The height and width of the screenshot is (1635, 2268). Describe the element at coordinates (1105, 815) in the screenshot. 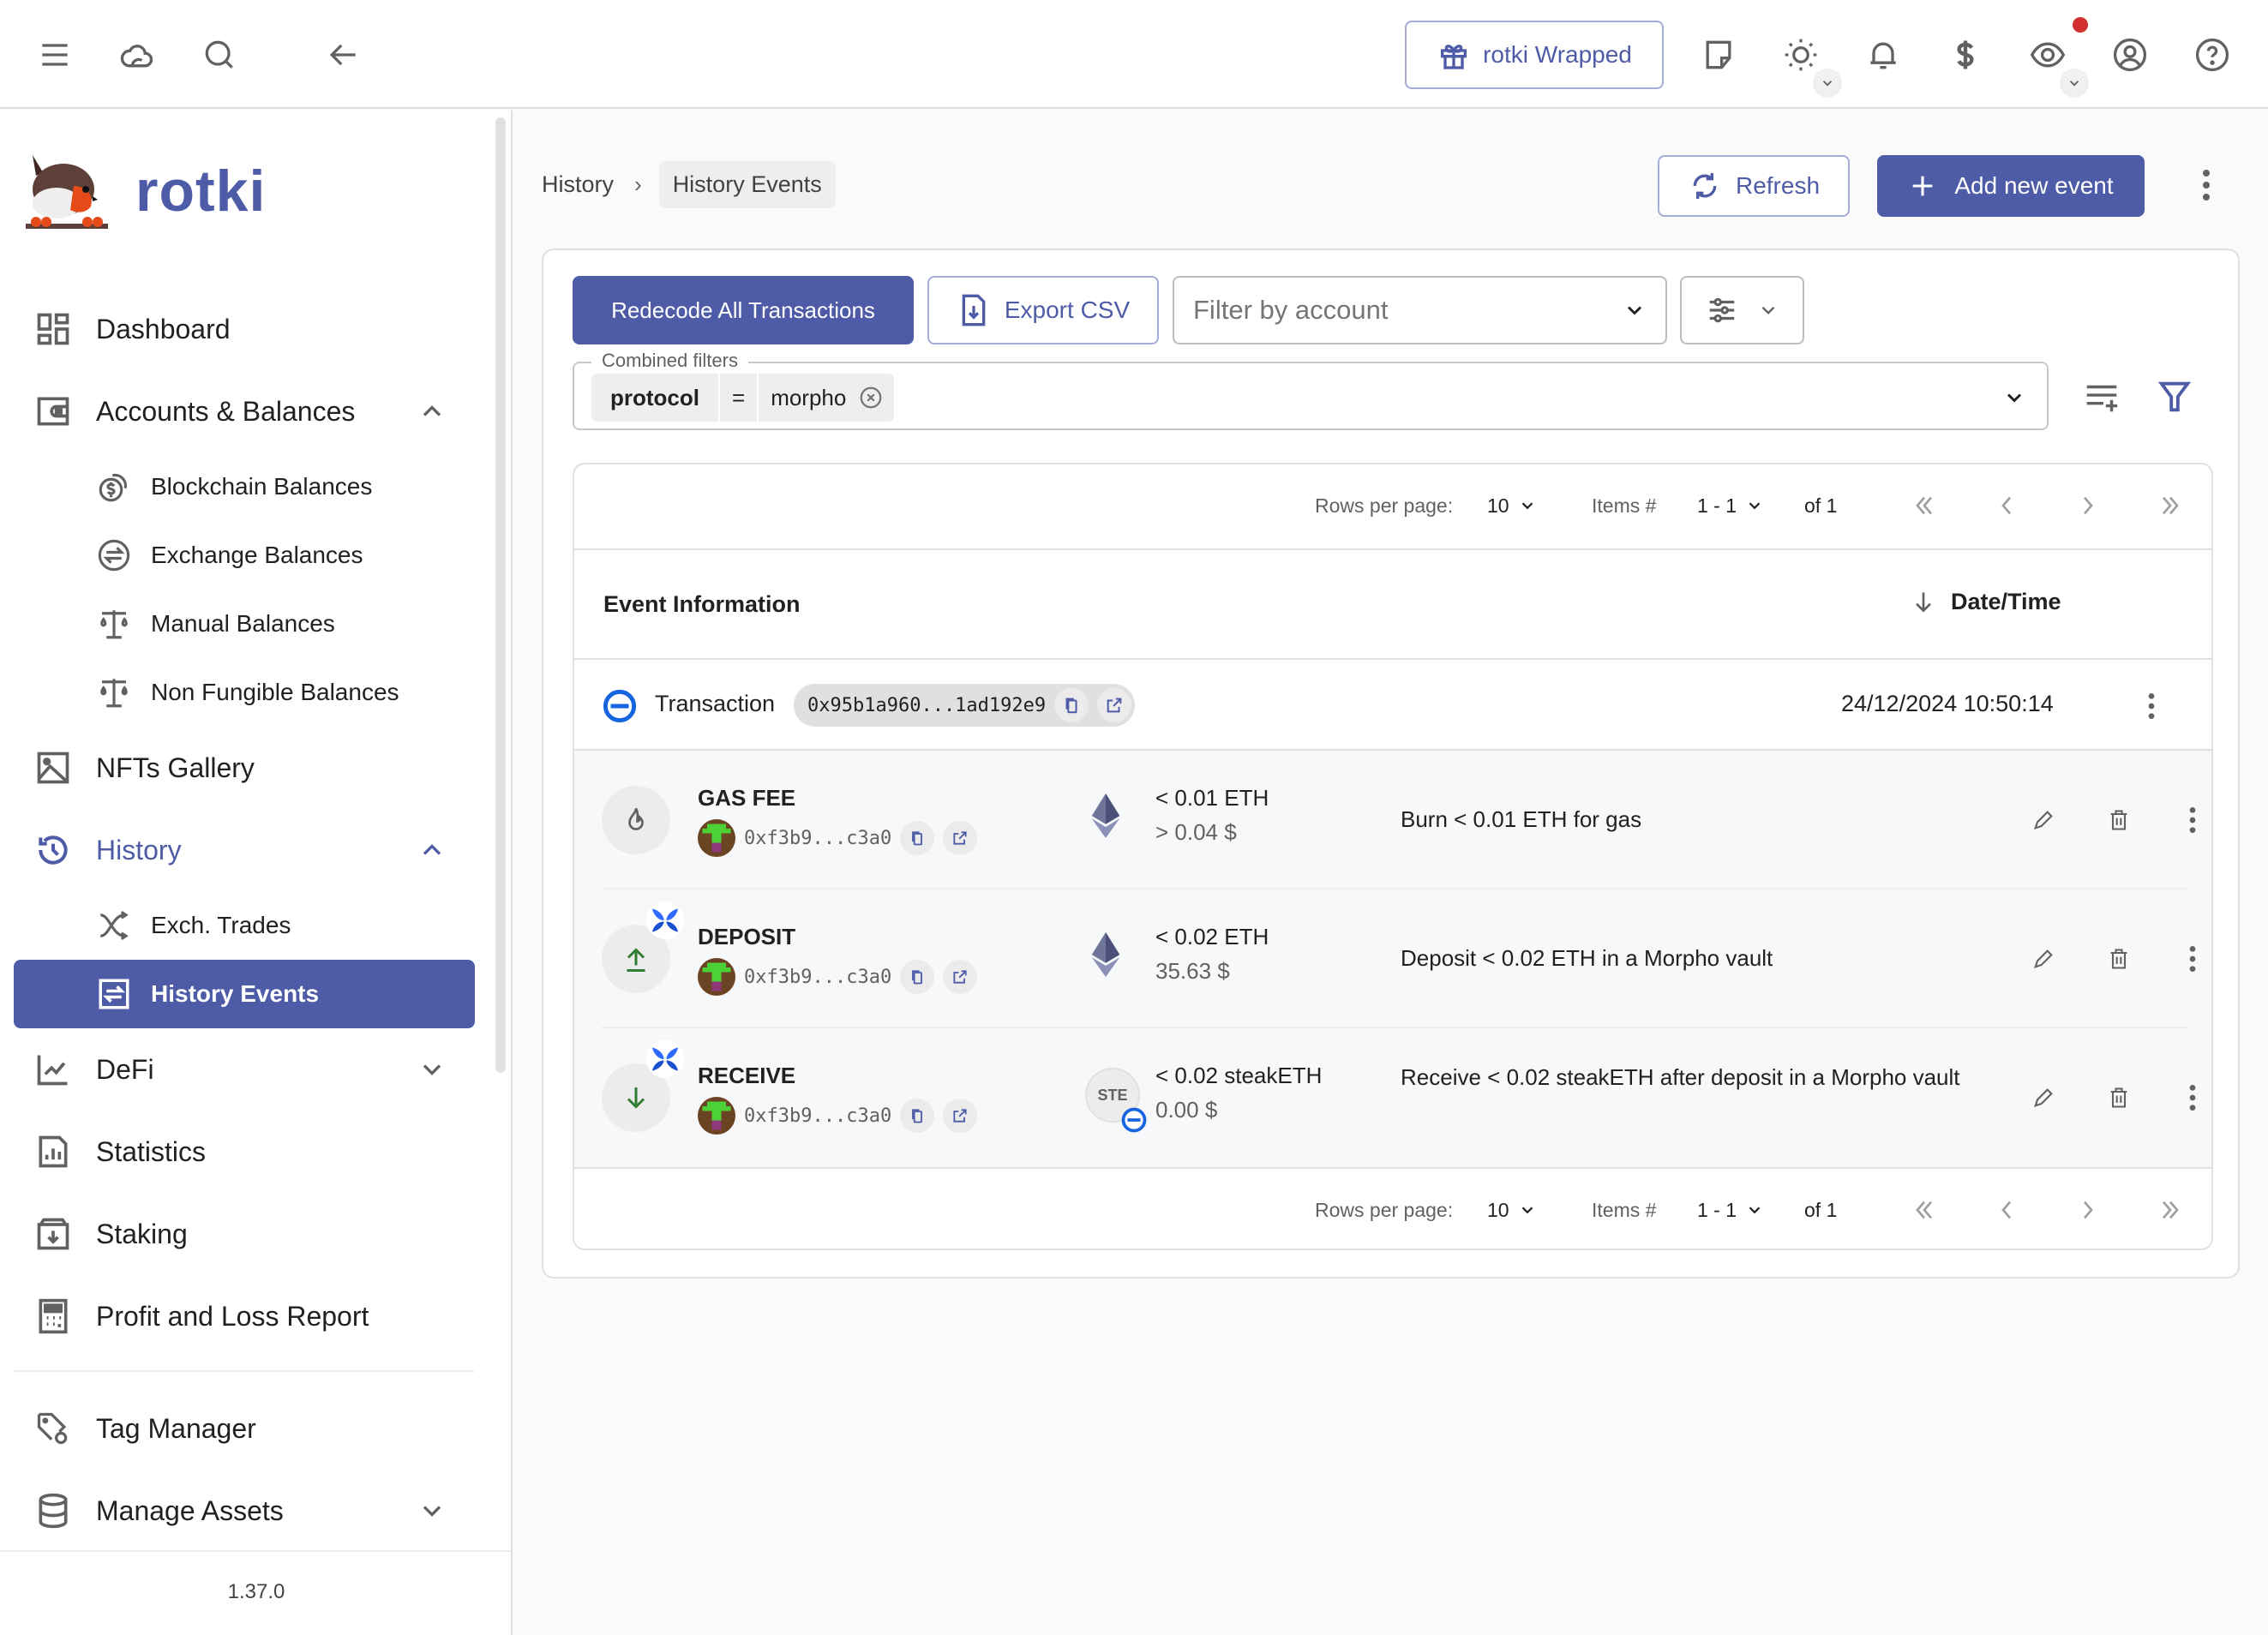

I see `eth-asset-icon` at that location.